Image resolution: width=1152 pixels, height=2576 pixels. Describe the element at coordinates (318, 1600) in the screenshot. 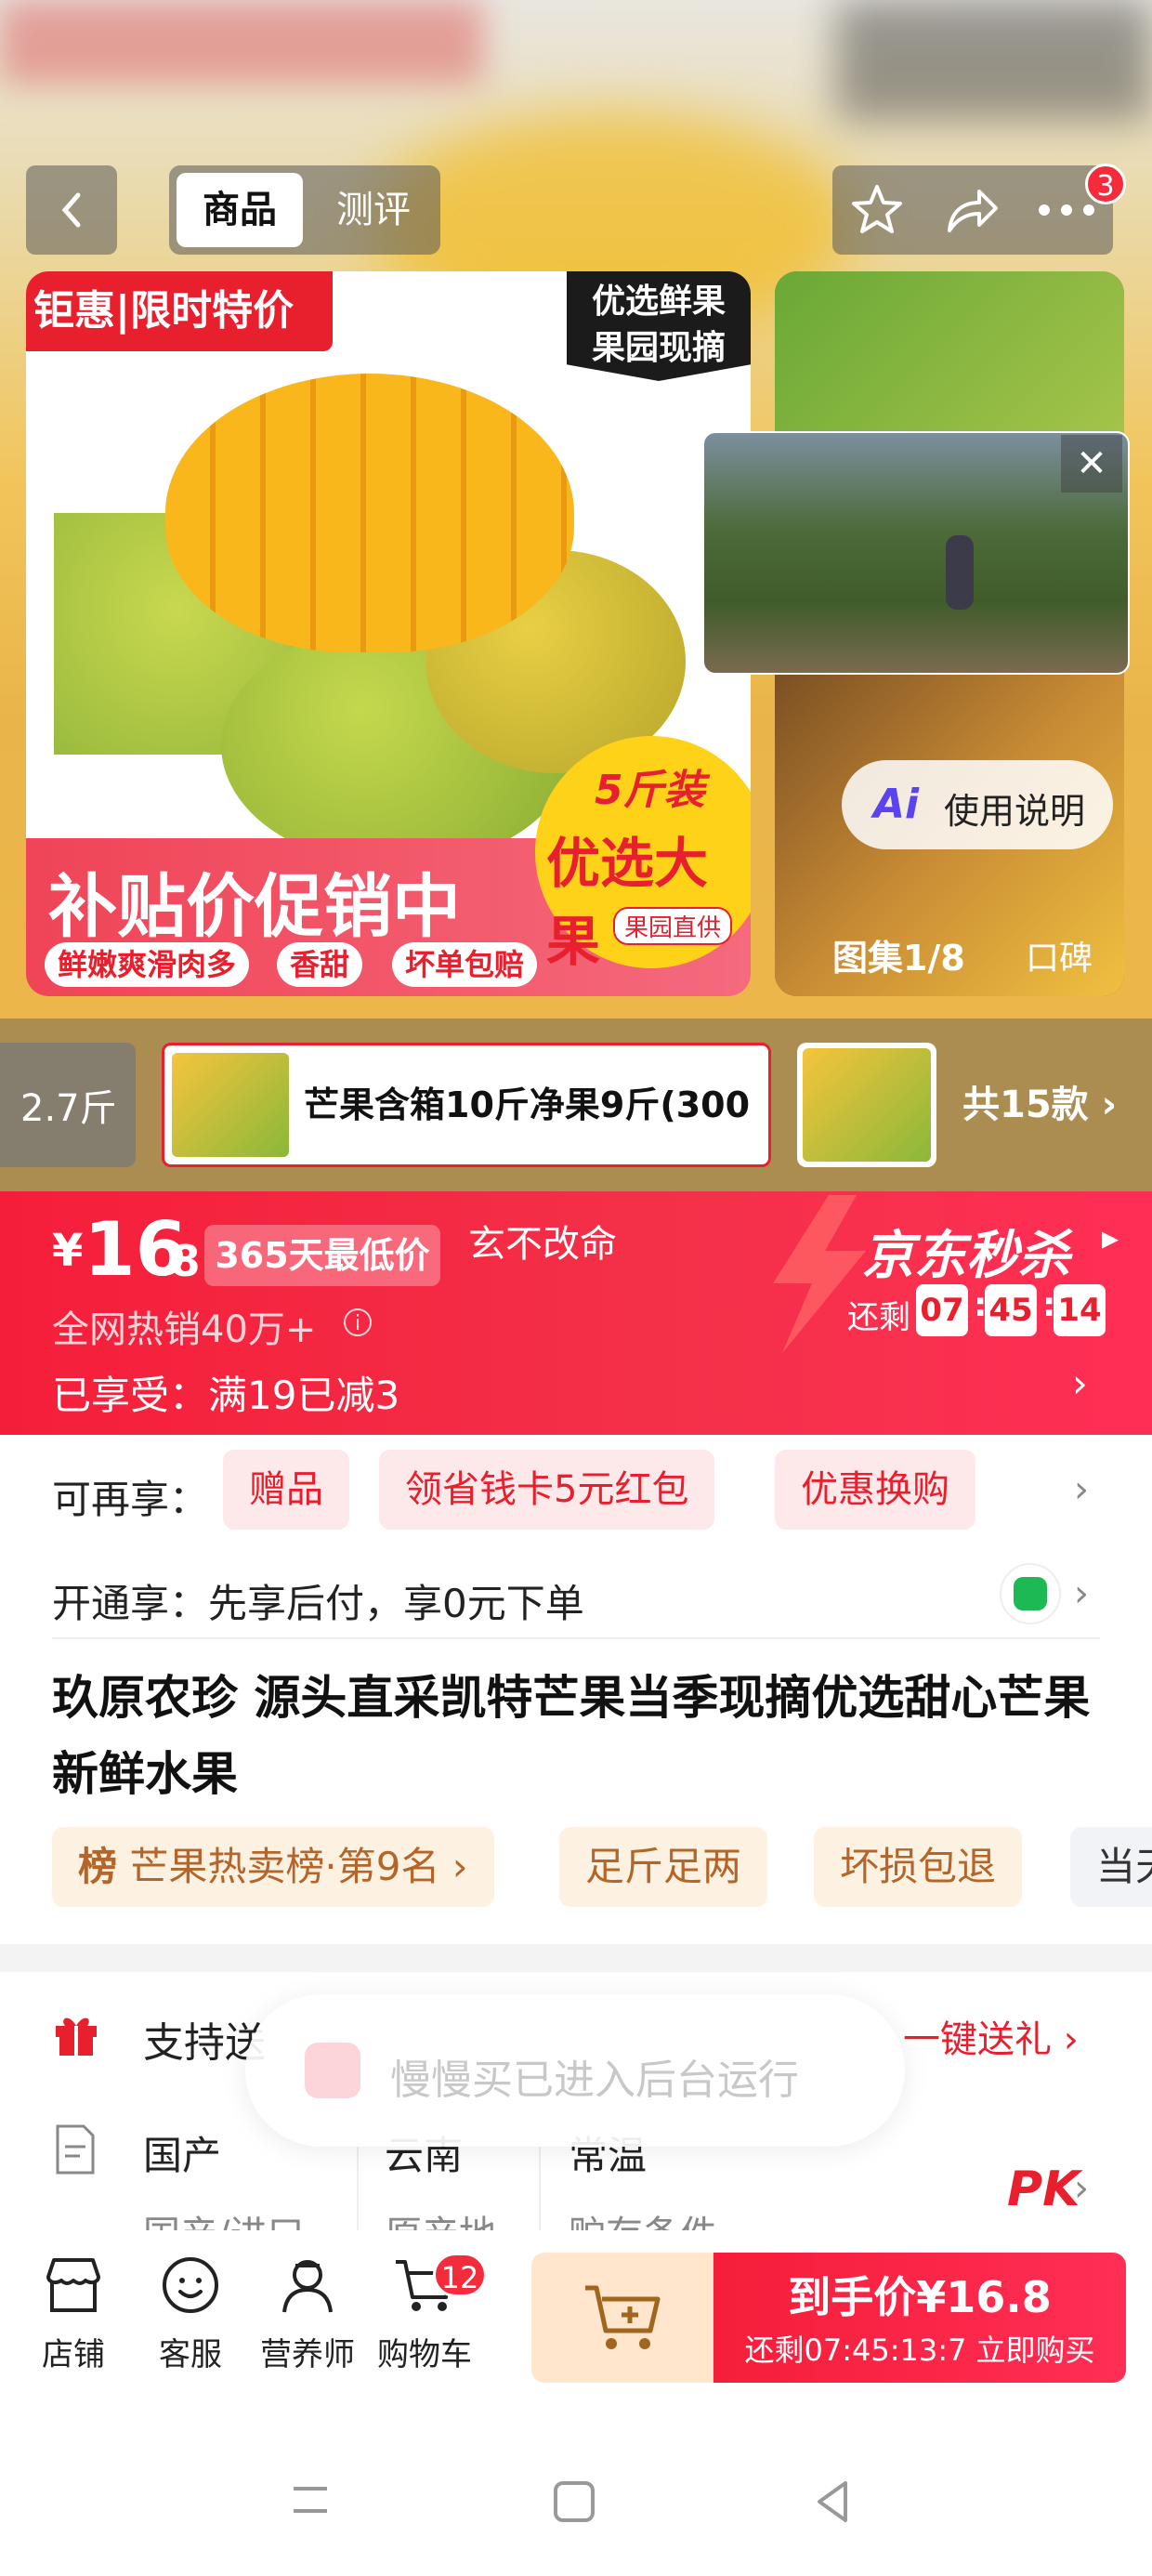

I see `open-pay-later: 开通享：先享后付，享0元下单` at that location.